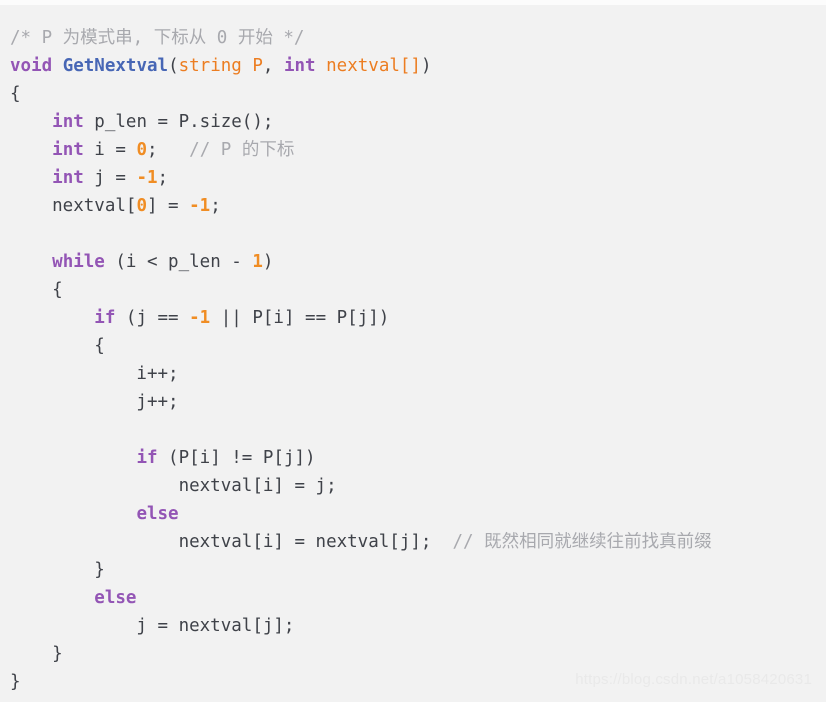  I want to click on code-line: void GetNextval(string P, int nextval[]), so click(418, 66).